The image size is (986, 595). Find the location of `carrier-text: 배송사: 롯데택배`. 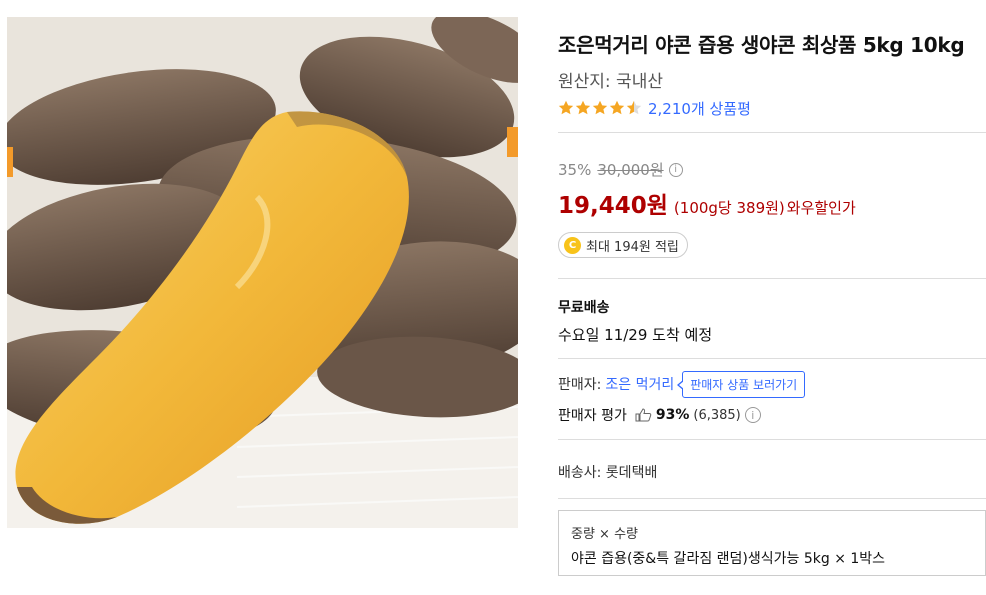

carrier-text: 배송사: 롯데택배 is located at coordinates (608, 473).